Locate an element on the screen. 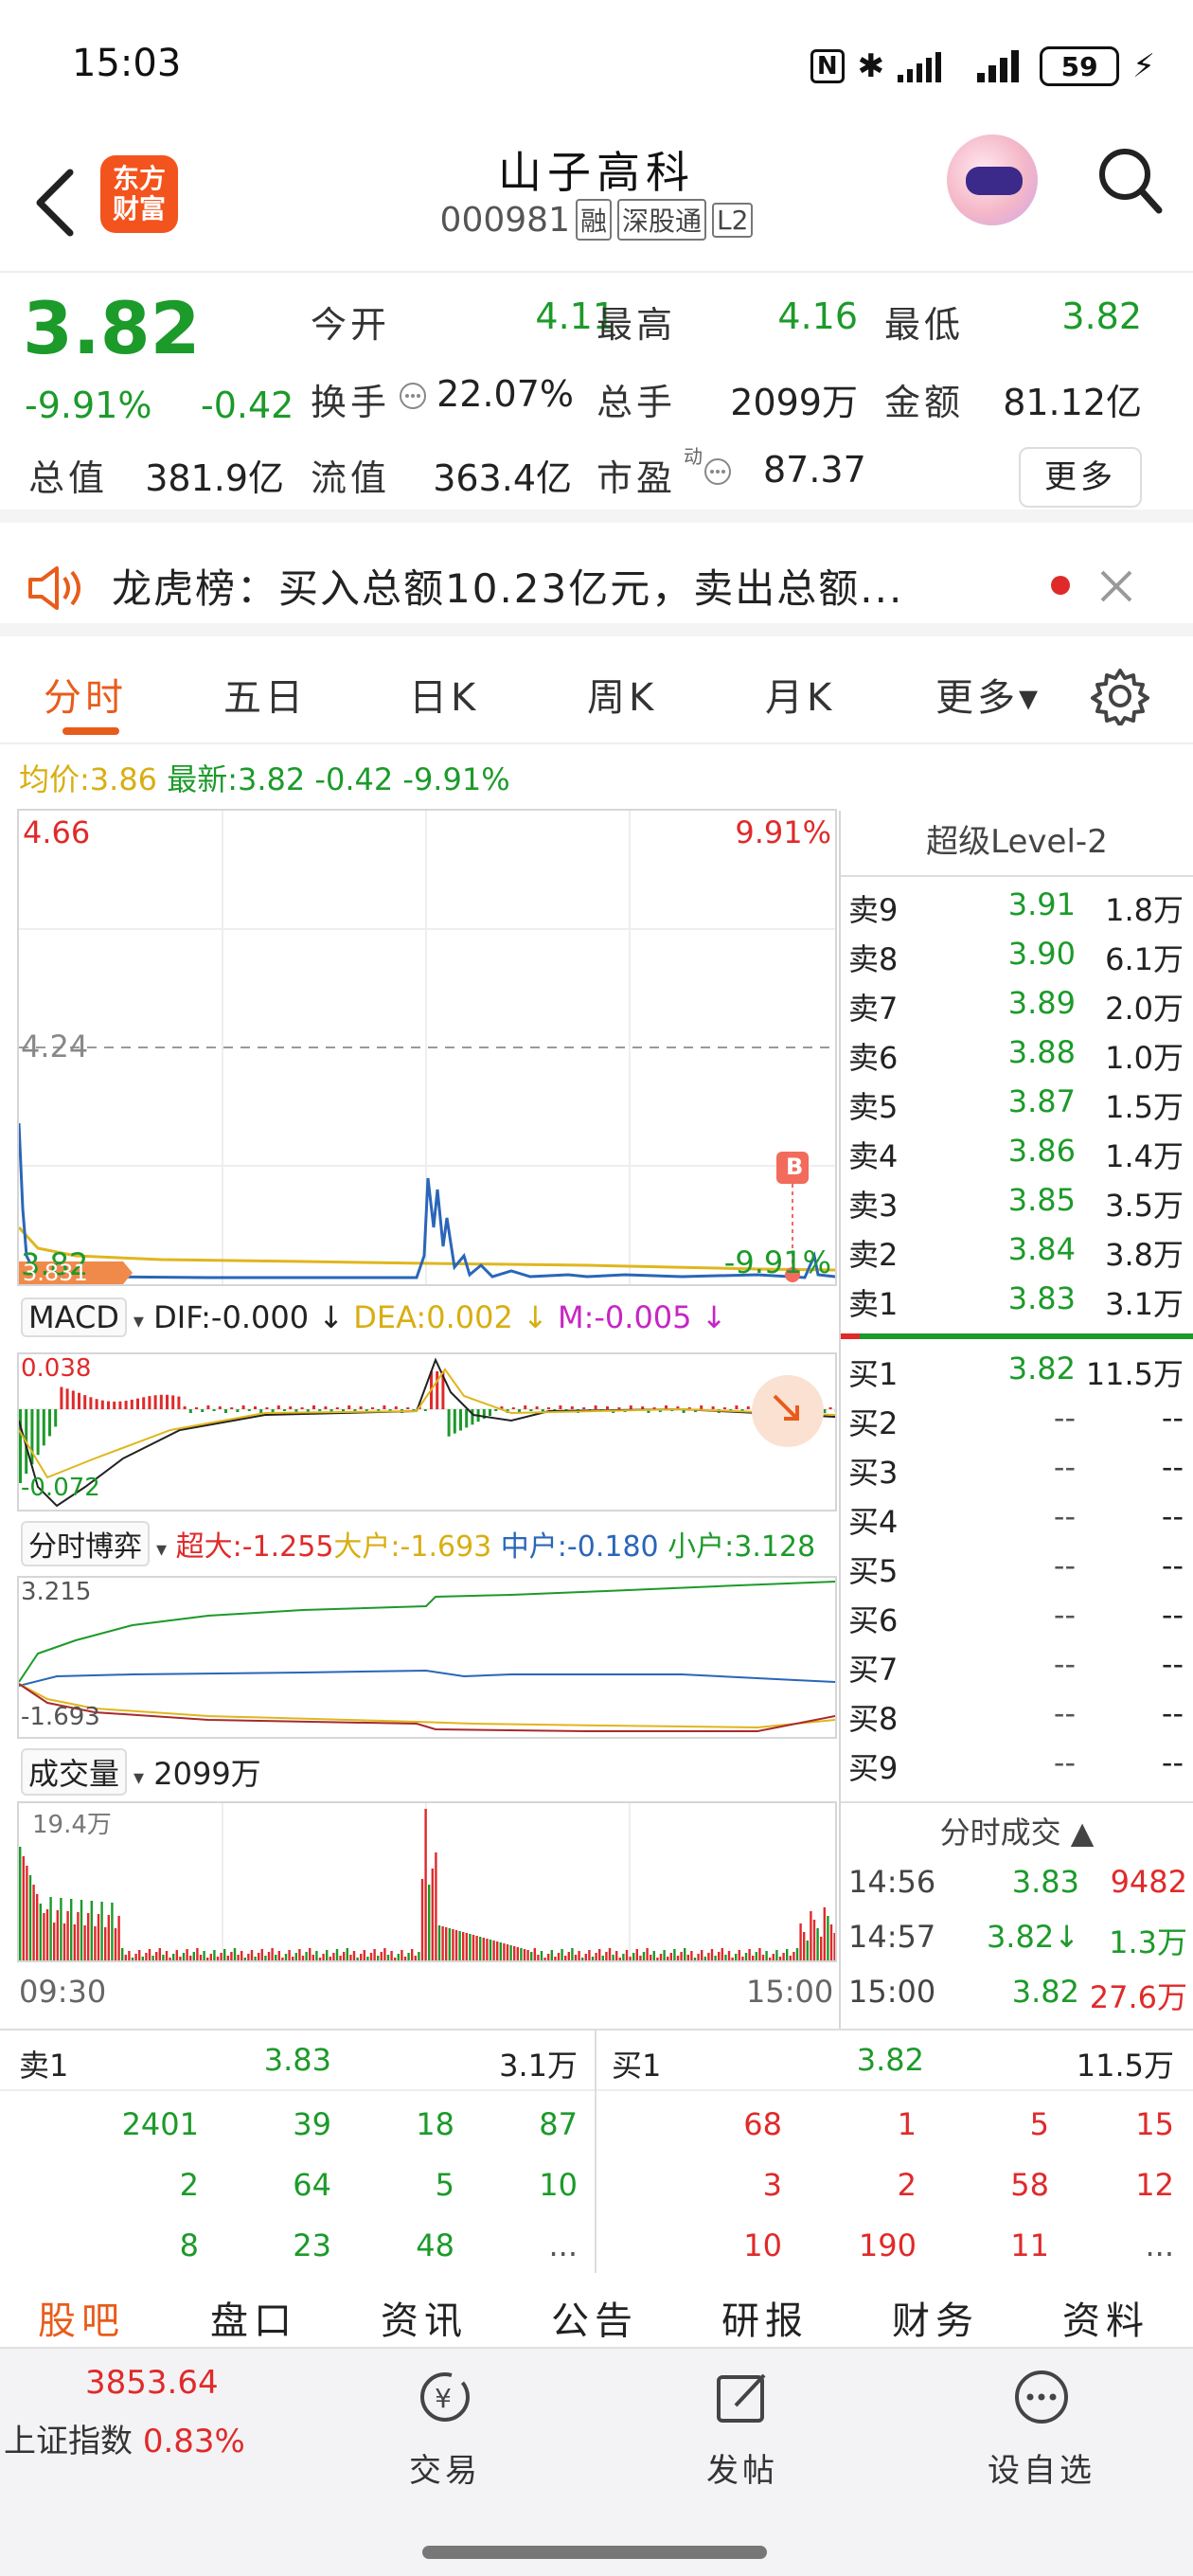  bid-row: 买9 -- -- is located at coordinates (1017, 1769).